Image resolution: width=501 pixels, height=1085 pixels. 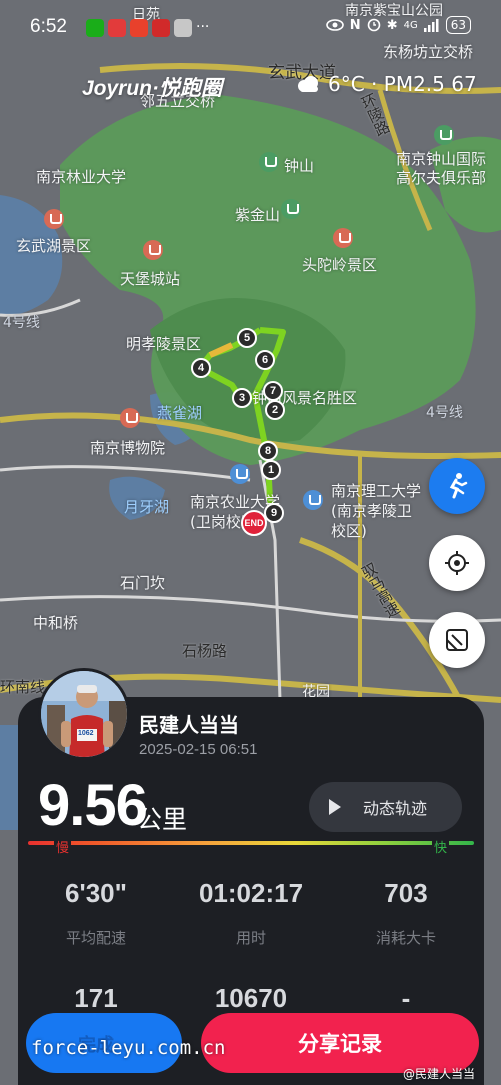 What do you see at coordinates (410, 25) in the screenshot?
I see `network-label: 4G` at bounding box center [410, 25].